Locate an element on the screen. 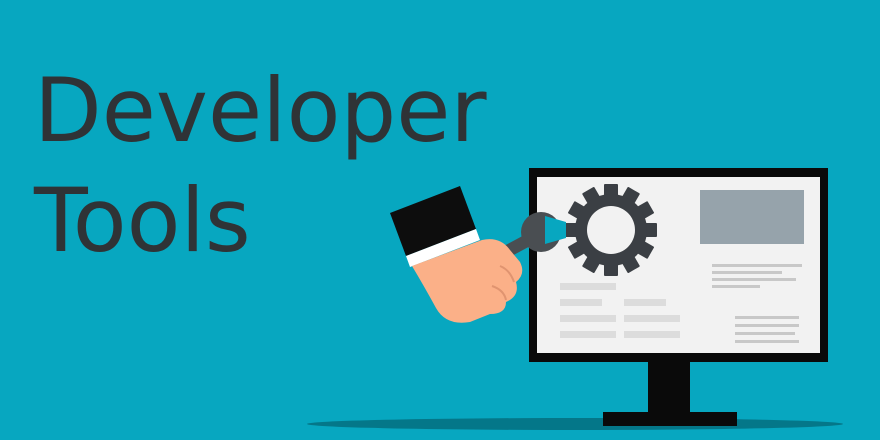  monitor-stand is located at coordinates (670, 394).